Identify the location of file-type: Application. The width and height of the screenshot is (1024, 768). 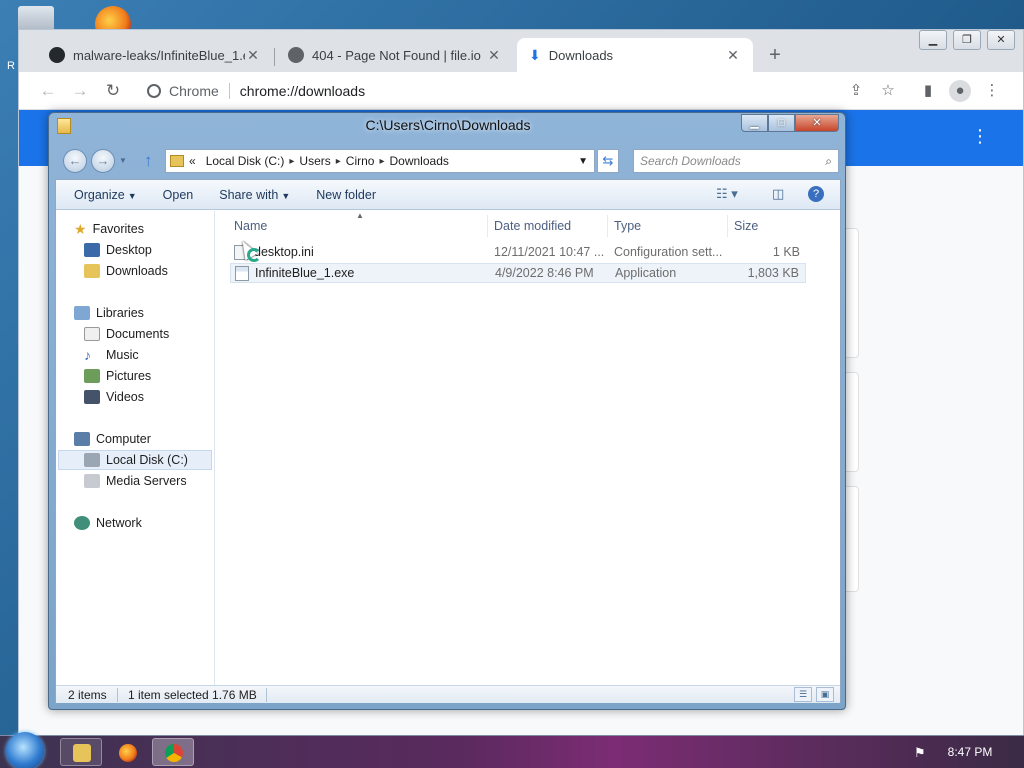
(646, 273).